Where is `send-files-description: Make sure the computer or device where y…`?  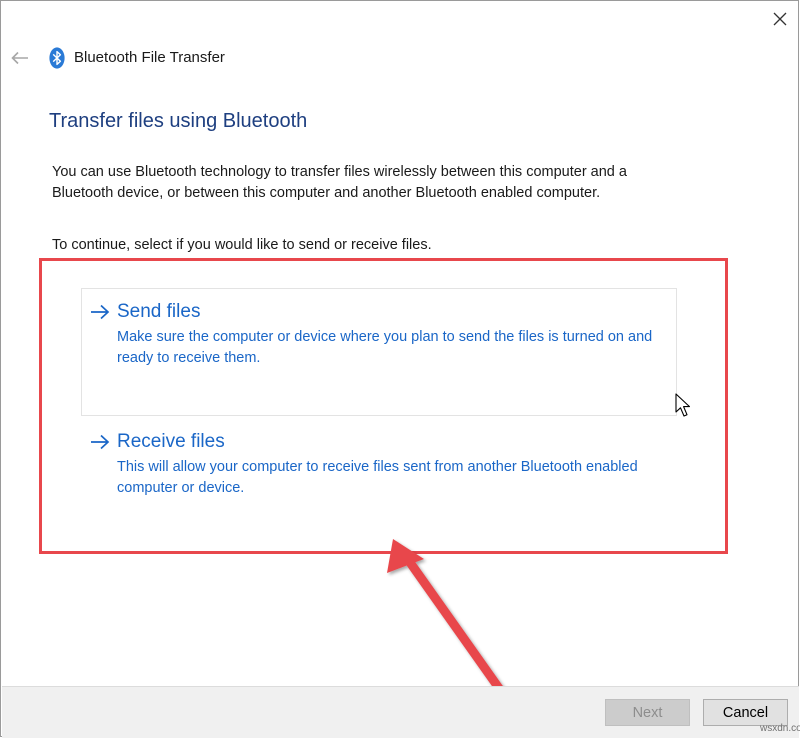
send-files-description: Make sure the computer or device where y… is located at coordinates (385, 347).